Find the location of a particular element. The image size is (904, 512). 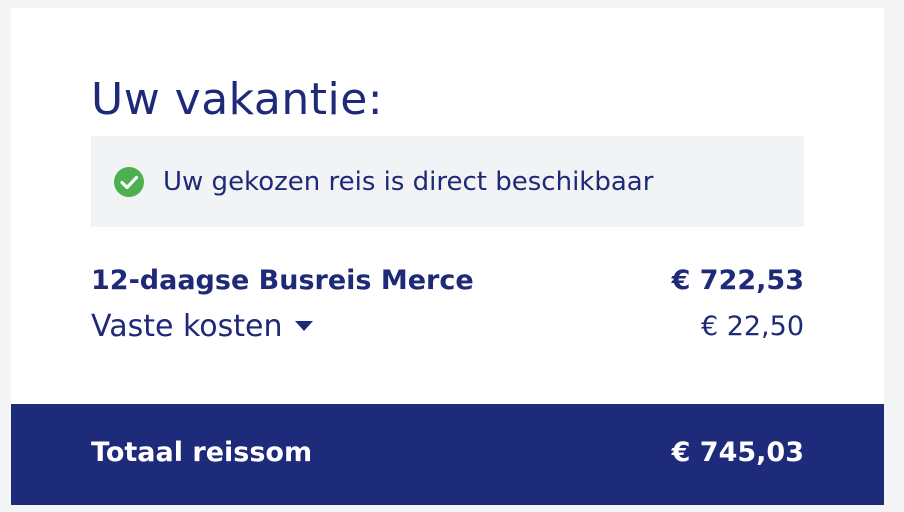

total-amount: € 745,03 is located at coordinates (737, 452).